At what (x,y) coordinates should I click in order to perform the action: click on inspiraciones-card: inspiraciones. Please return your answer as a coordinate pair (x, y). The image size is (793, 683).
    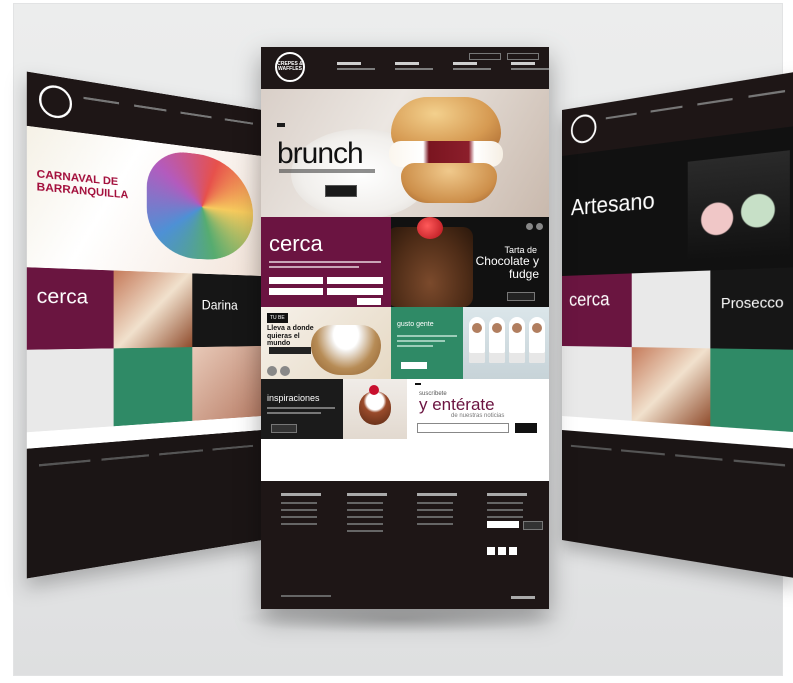
    Looking at the image, I should click on (302, 409).